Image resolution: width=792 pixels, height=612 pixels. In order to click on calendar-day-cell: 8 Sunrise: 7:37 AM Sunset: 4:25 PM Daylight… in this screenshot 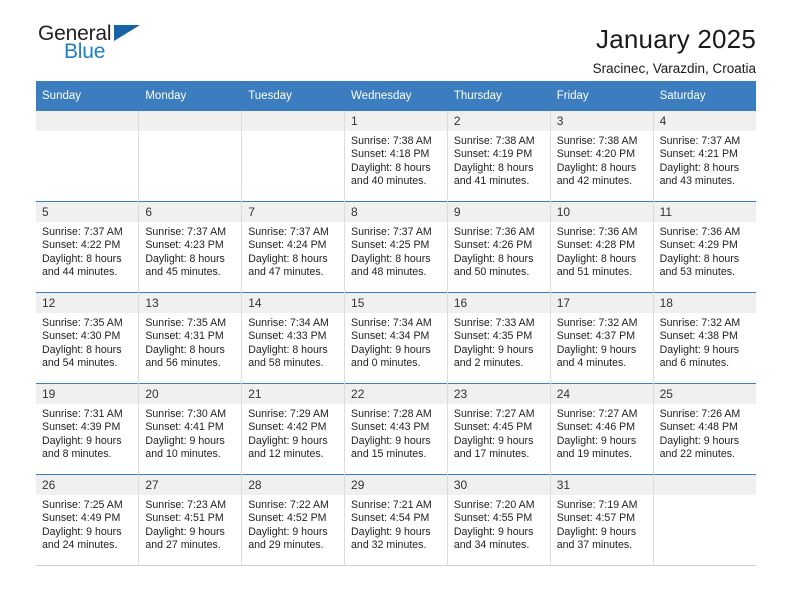, I will do `click(396, 247)`.